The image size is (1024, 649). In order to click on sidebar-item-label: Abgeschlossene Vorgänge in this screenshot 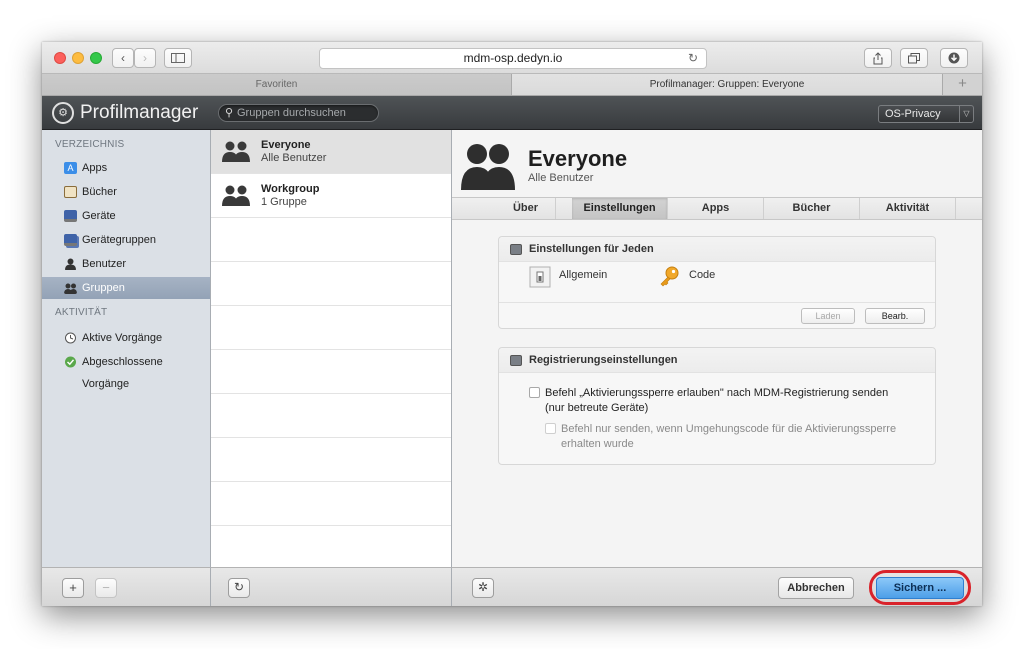, I will do `click(122, 373)`.